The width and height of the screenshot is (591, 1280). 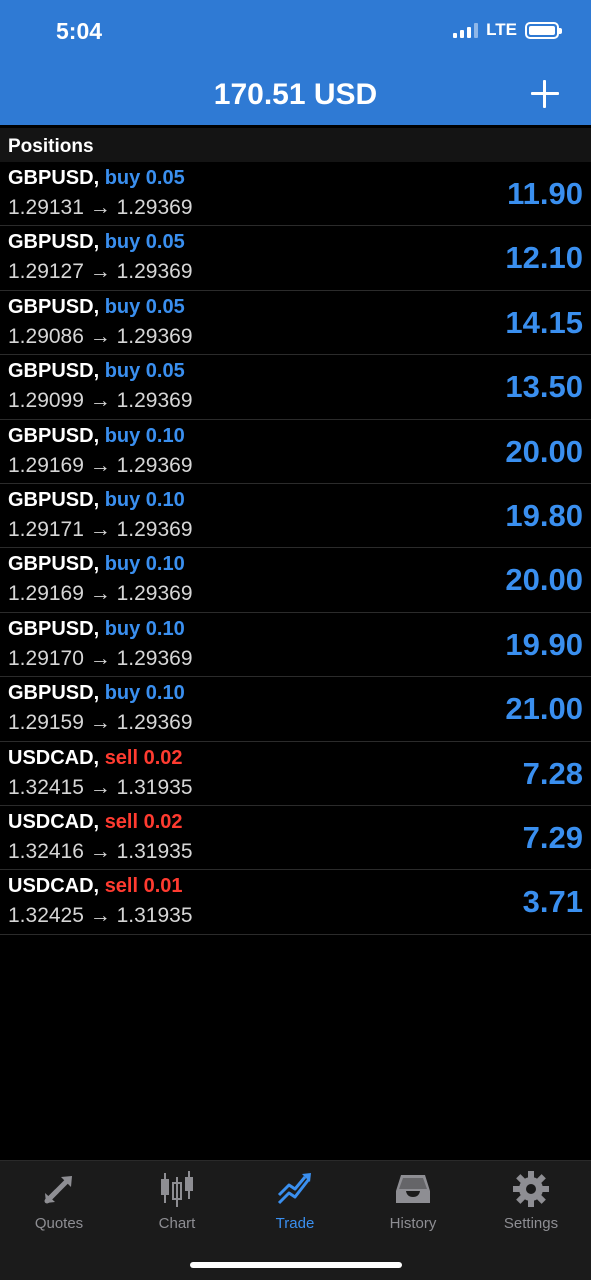 What do you see at coordinates (46, 272) in the screenshot?
I see `open-price: 1.29127` at bounding box center [46, 272].